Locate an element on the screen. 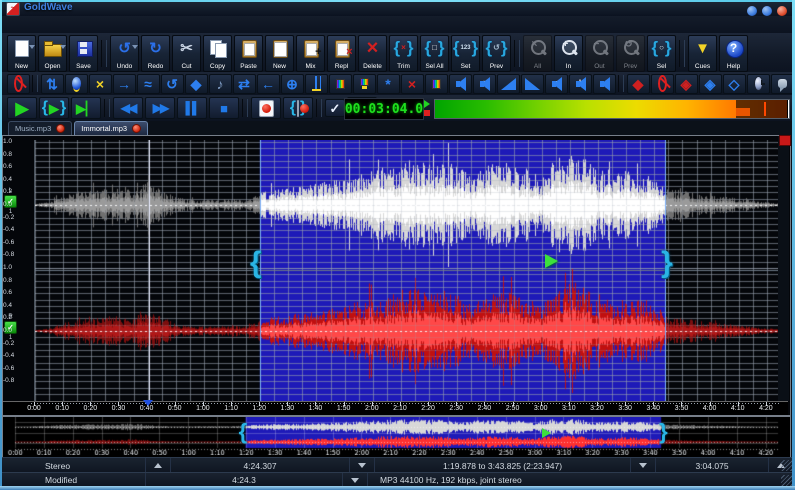 The height and width of the screenshot is (490, 795). monitor-button: ✓ is located at coordinates (335, 108).